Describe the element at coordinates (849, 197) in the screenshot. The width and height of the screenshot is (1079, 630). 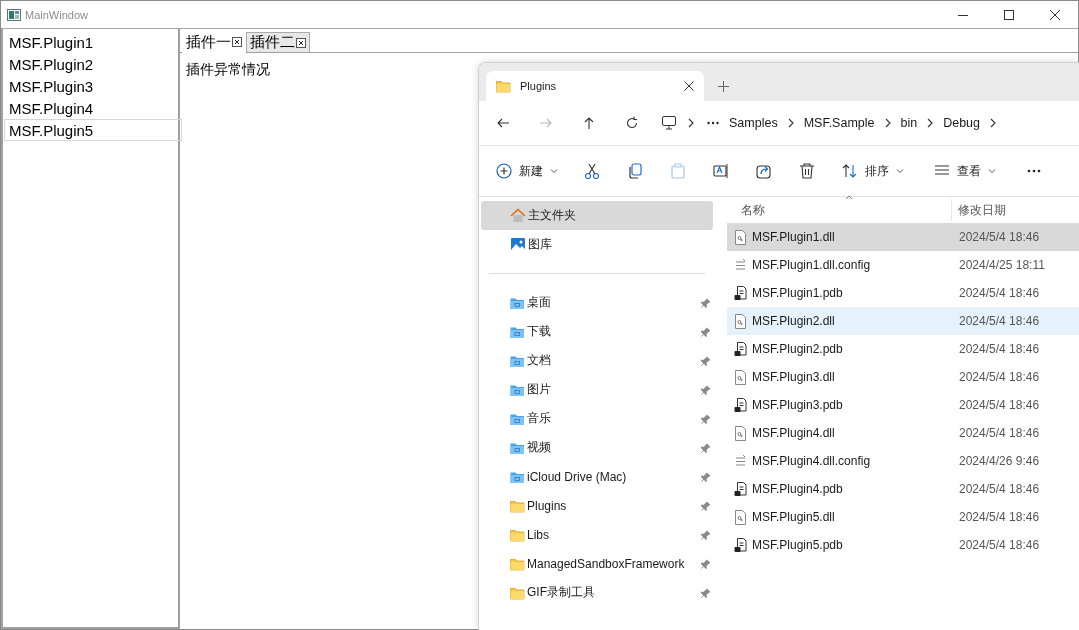
I see `sort-caret-icon` at that location.